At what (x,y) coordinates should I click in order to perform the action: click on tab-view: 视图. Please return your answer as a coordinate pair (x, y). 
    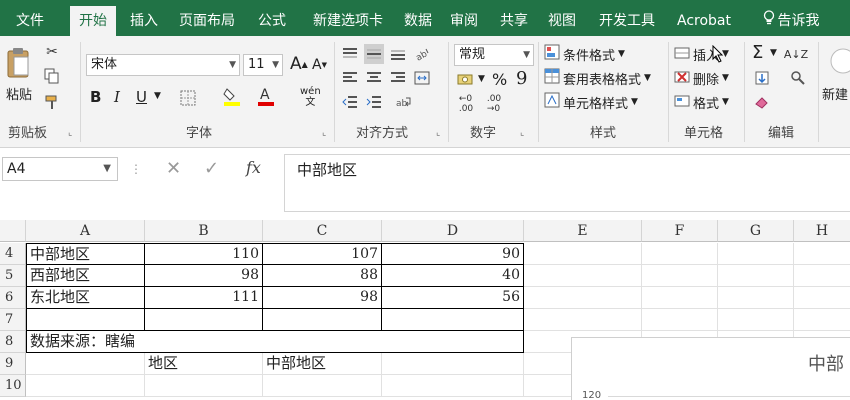
    Looking at the image, I should click on (562, 21).